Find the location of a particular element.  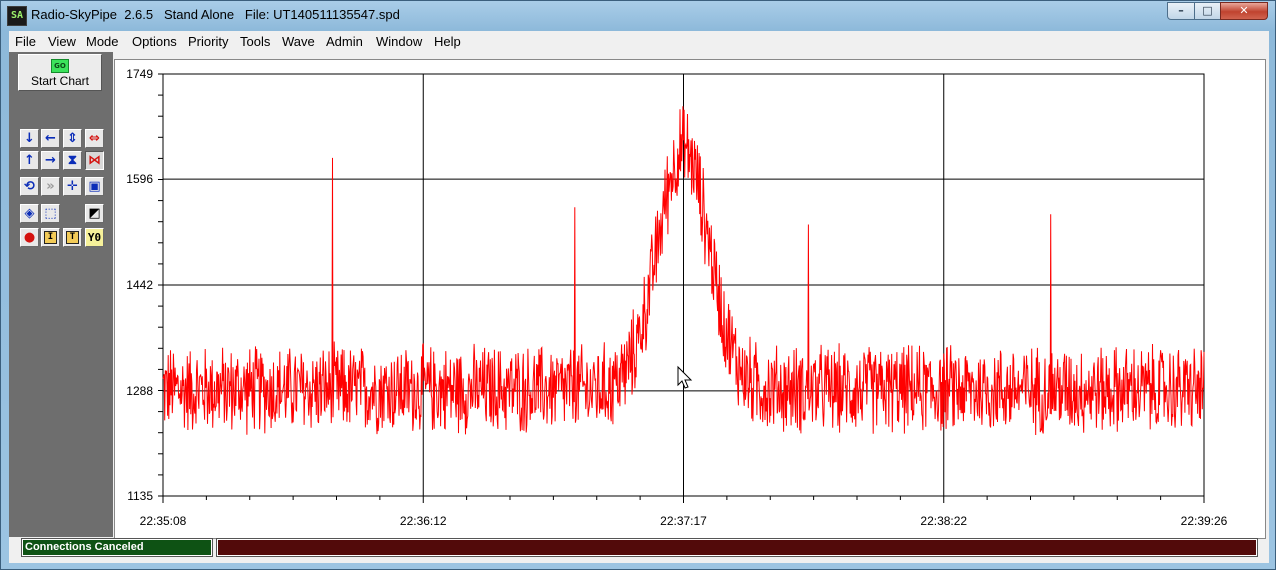

zoom-box-icon: ▣ is located at coordinates (94, 186).